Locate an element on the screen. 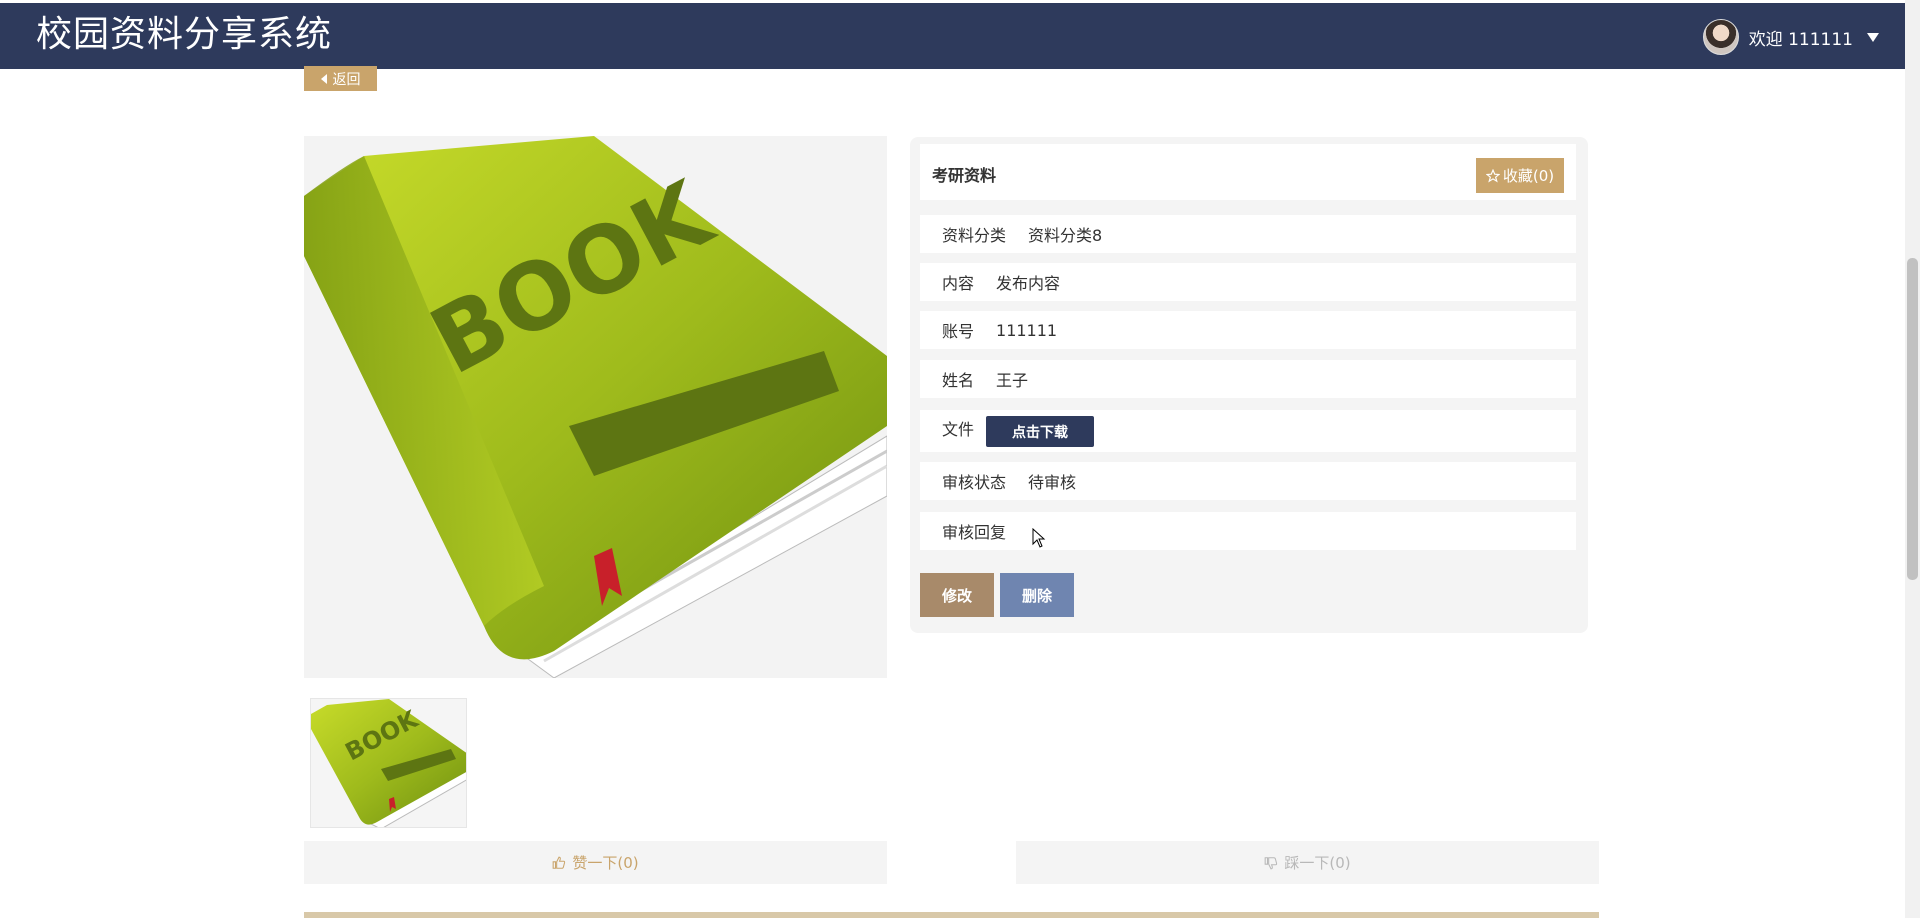  like-label: 赞一下(0) is located at coordinates (605, 863).